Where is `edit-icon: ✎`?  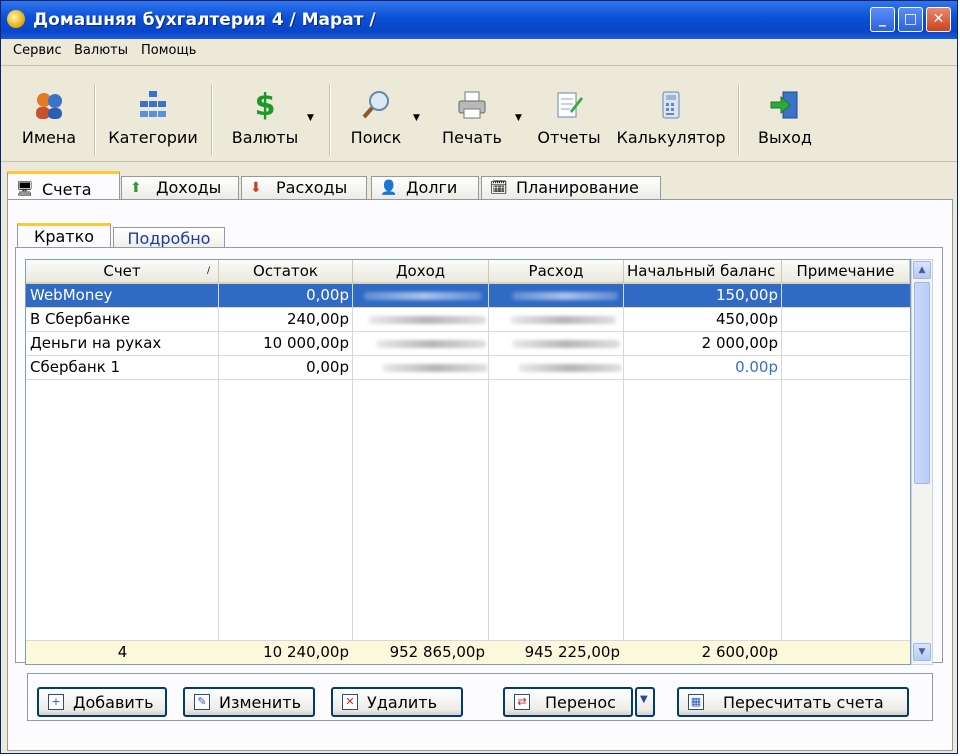
edit-icon: ✎ is located at coordinates (202, 702).